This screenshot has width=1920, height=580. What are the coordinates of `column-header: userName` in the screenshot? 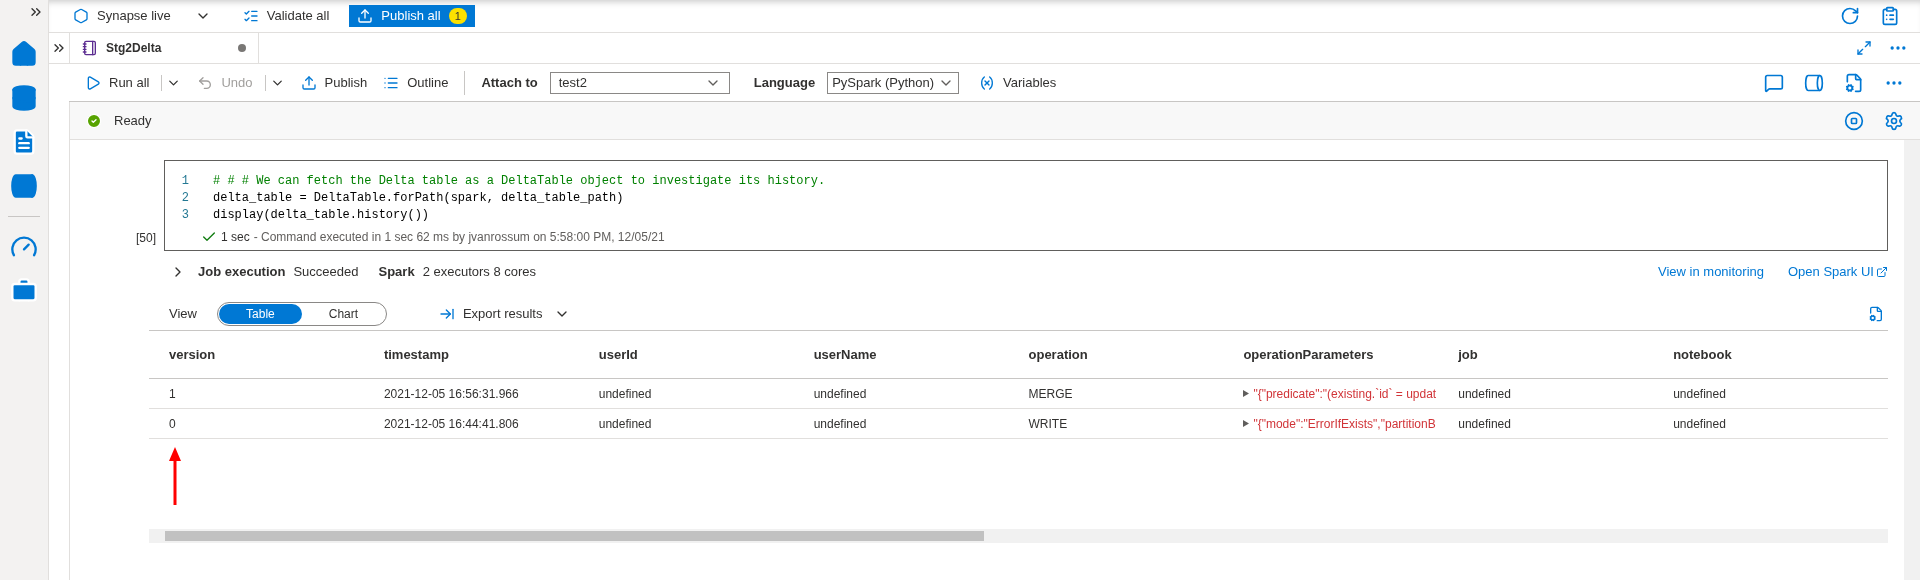 It's located at (921, 354).